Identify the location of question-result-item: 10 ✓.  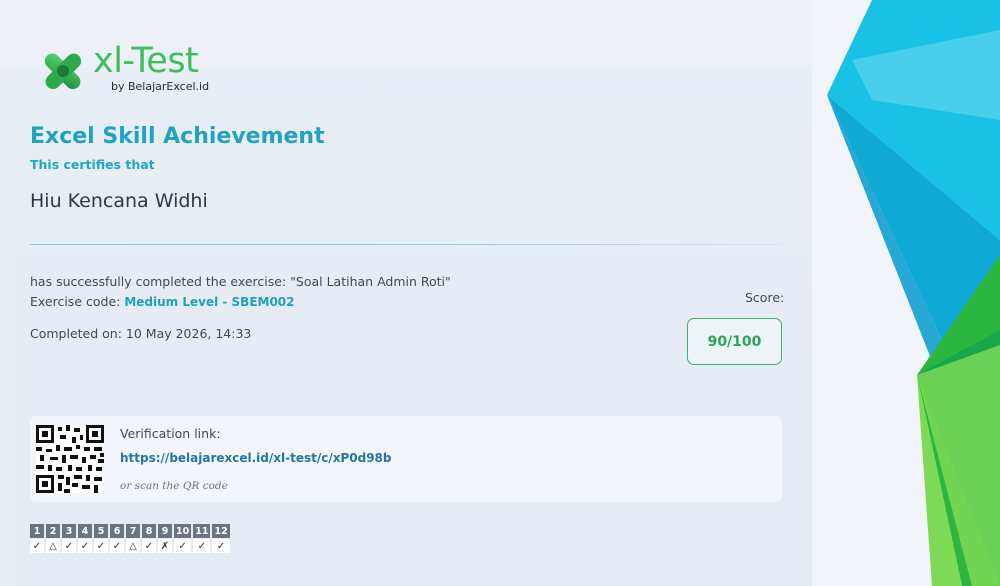
(183, 538).